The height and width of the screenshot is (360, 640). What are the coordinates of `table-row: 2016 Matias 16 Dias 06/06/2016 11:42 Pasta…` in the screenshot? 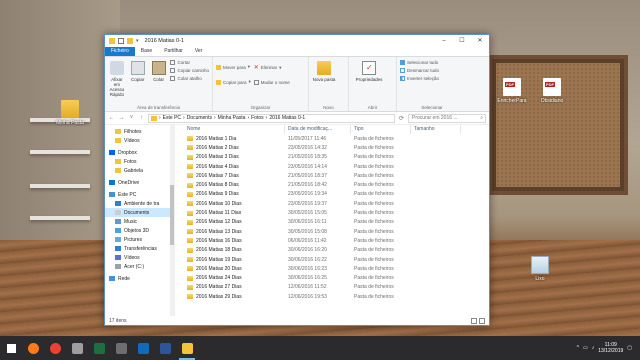 It's located at (332, 240).